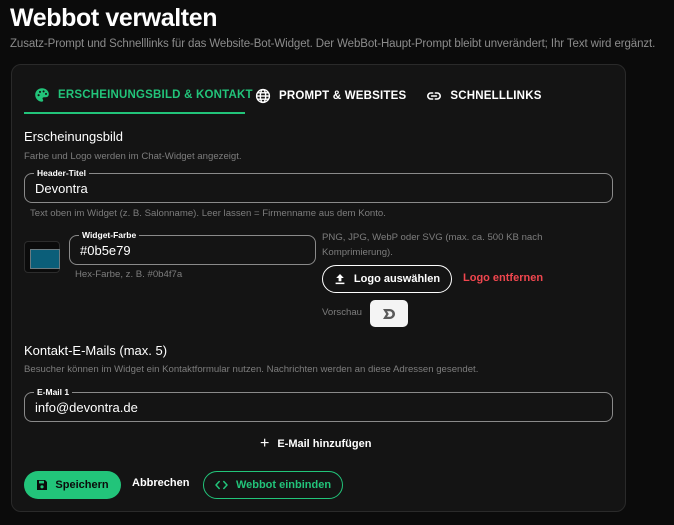 The width and height of the screenshot is (674, 525). Describe the element at coordinates (129, 274) in the screenshot. I see `widget-color-help: Hex-Farbe, z. B. #0b4f7a` at that location.